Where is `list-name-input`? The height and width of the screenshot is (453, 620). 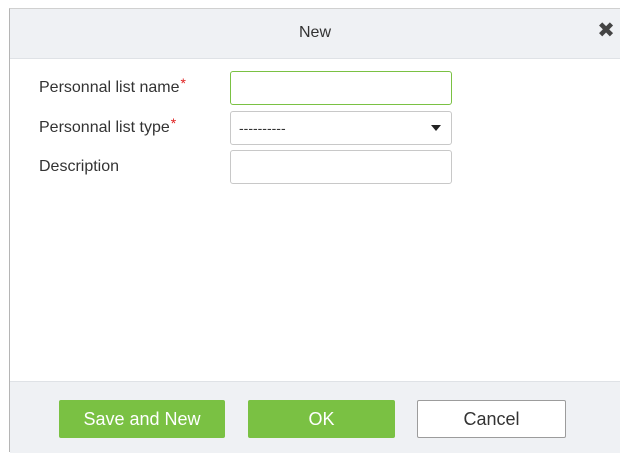
list-name-input is located at coordinates (341, 88).